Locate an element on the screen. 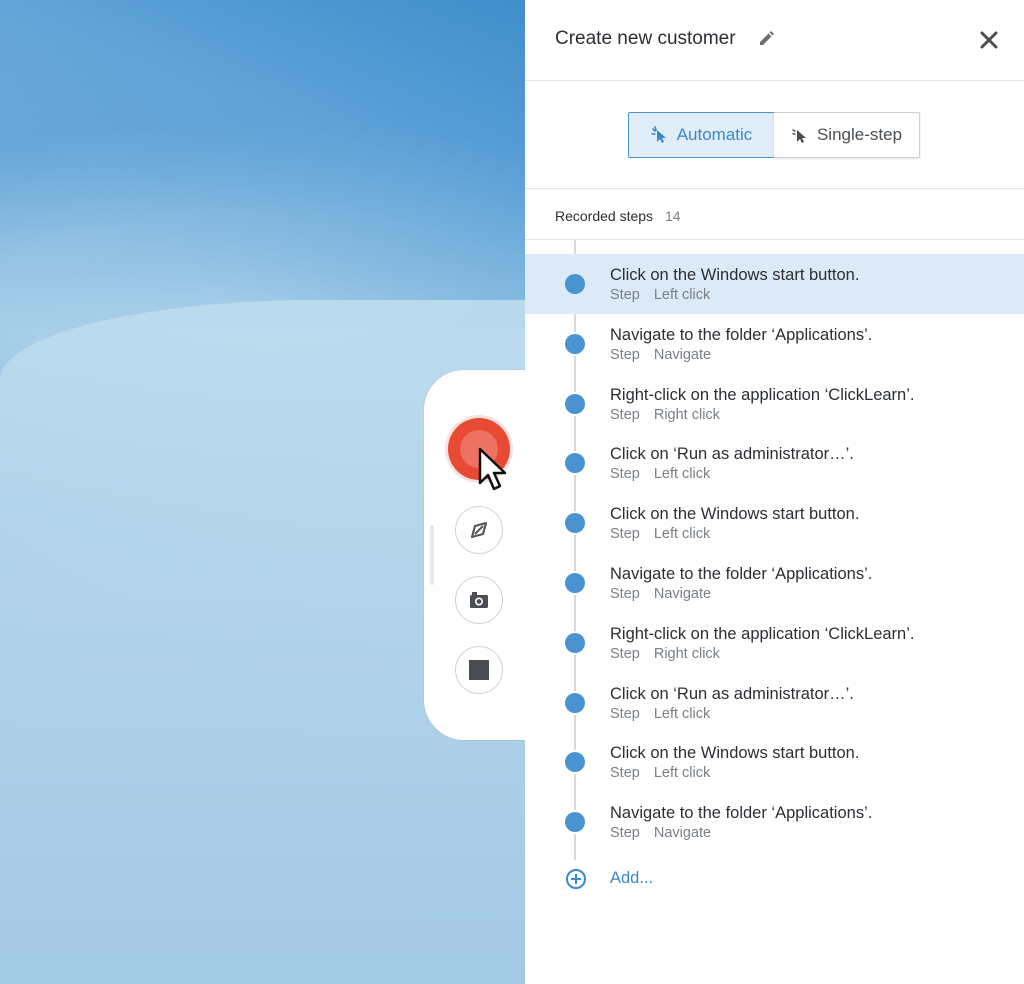 This screenshot has height=984, width=1024. cursor-click-icon is located at coordinates (799, 136).